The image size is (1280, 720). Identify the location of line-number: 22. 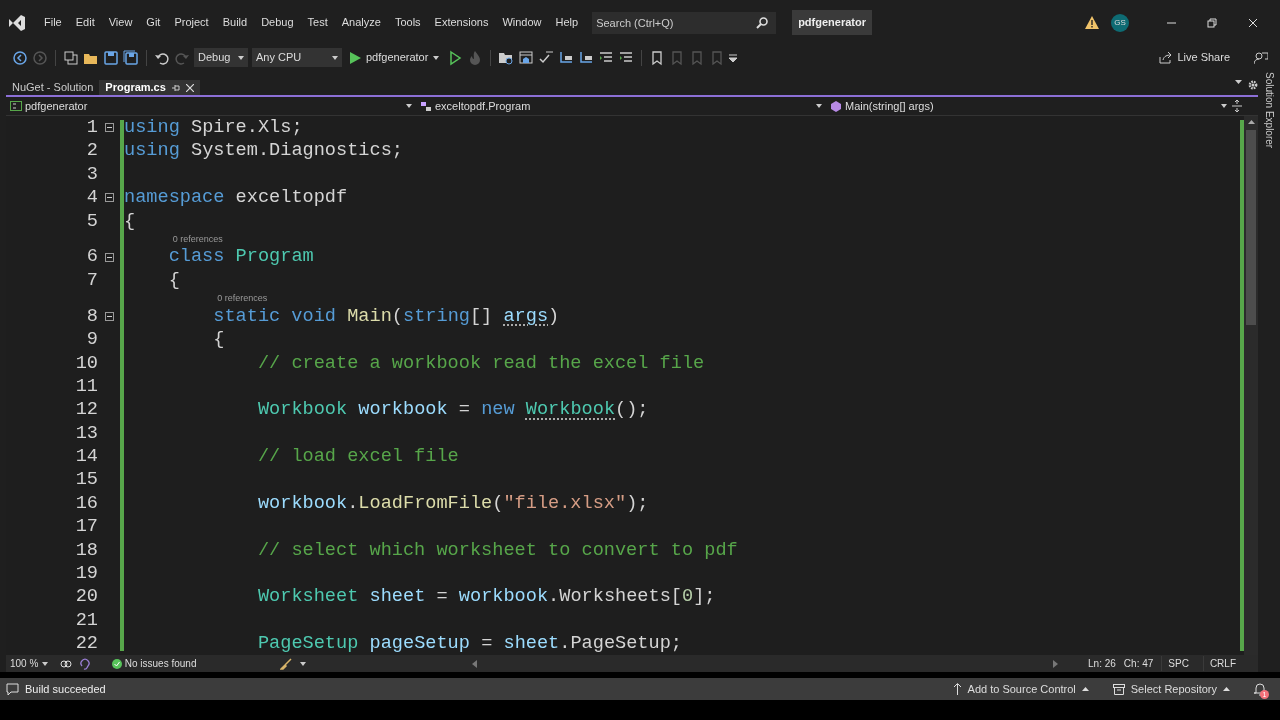
(86, 644).